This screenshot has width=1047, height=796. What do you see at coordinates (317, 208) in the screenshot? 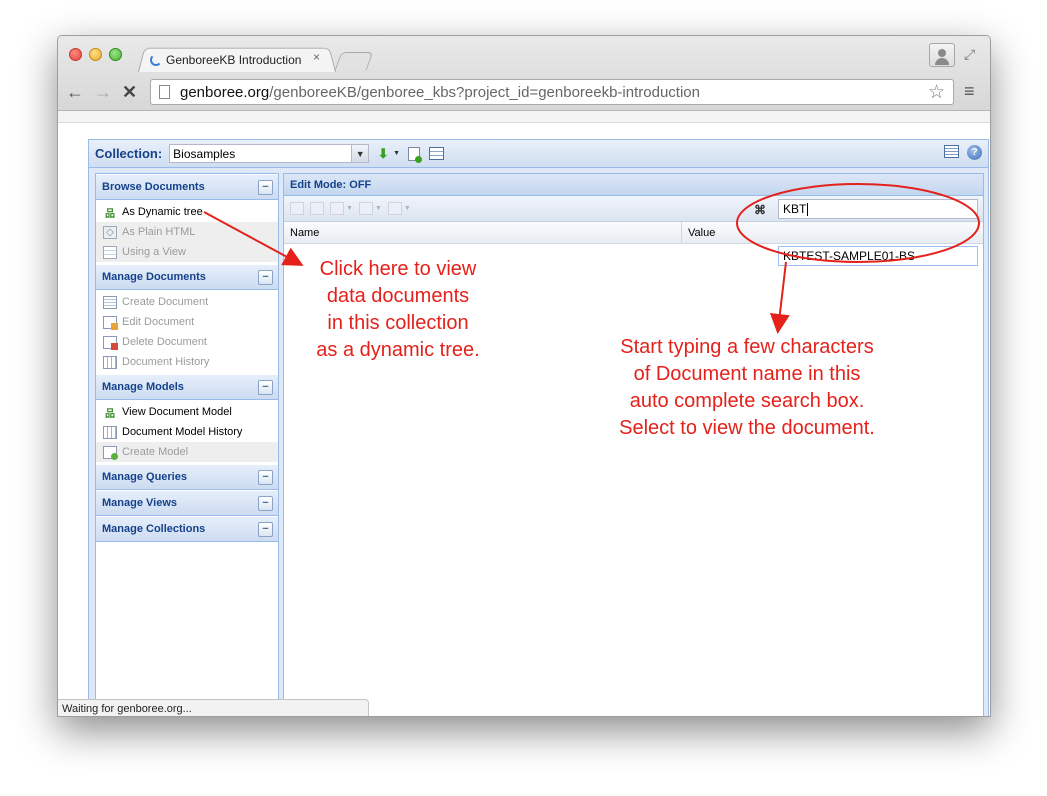
I see `edit-icon` at bounding box center [317, 208].